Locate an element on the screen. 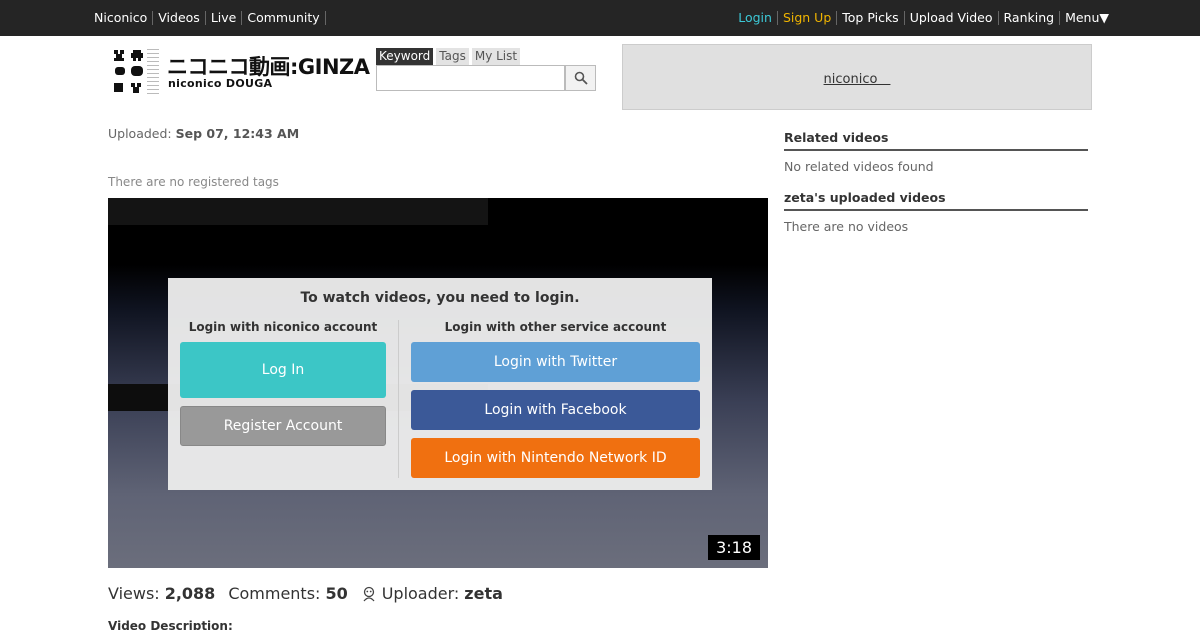 Image resolution: width=1200 pixels, height=630 pixels. related-videos-heading: Related videos is located at coordinates (936, 140).